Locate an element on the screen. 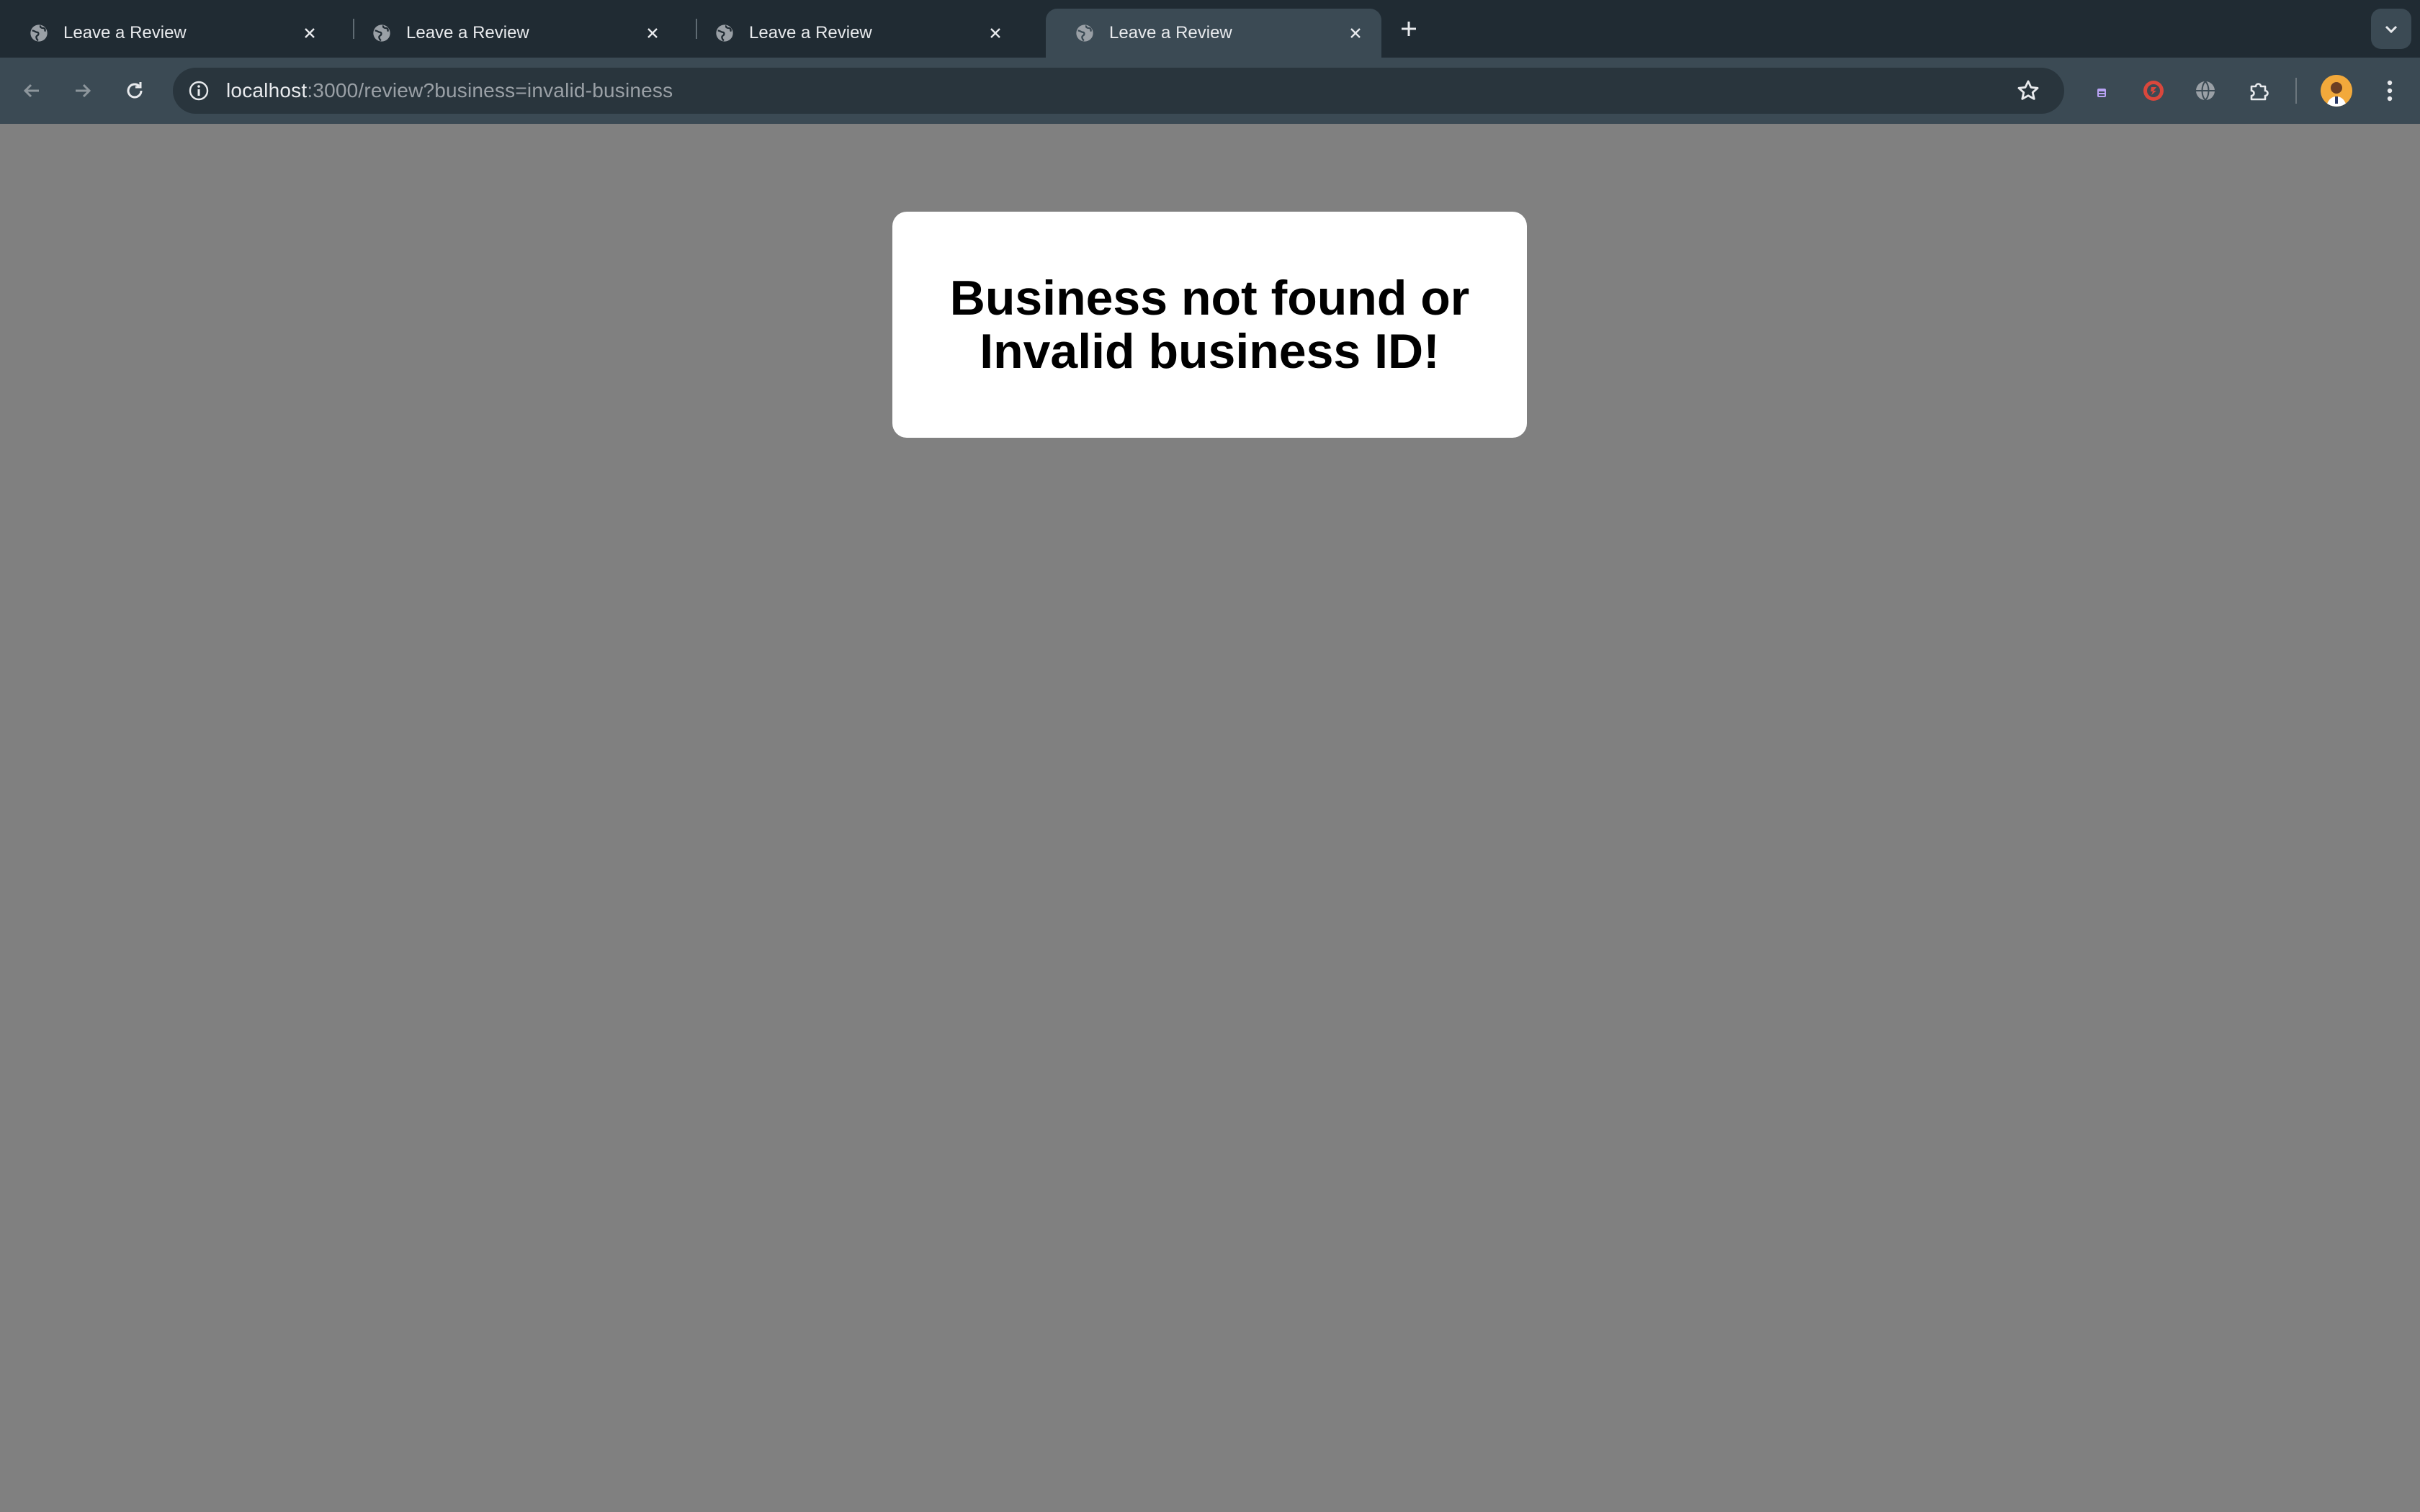 The height and width of the screenshot is (1512, 2420). toolbar-divider is located at coordinates (2296, 91).